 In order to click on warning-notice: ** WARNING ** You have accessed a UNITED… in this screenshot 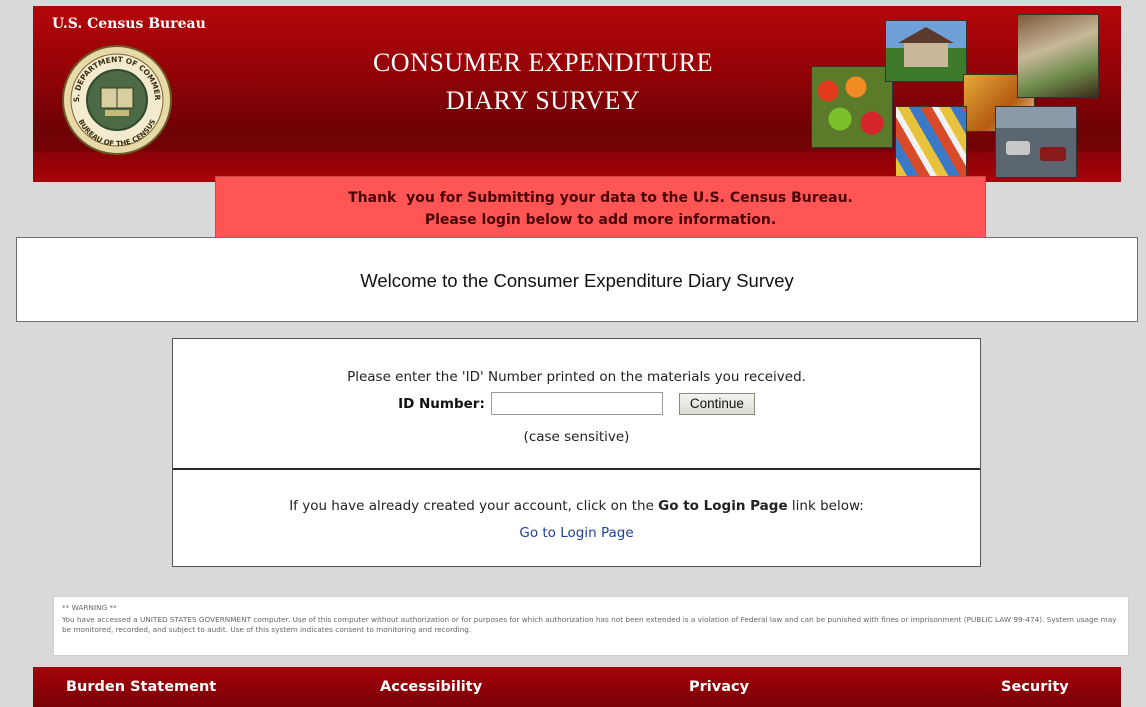, I will do `click(591, 626)`.